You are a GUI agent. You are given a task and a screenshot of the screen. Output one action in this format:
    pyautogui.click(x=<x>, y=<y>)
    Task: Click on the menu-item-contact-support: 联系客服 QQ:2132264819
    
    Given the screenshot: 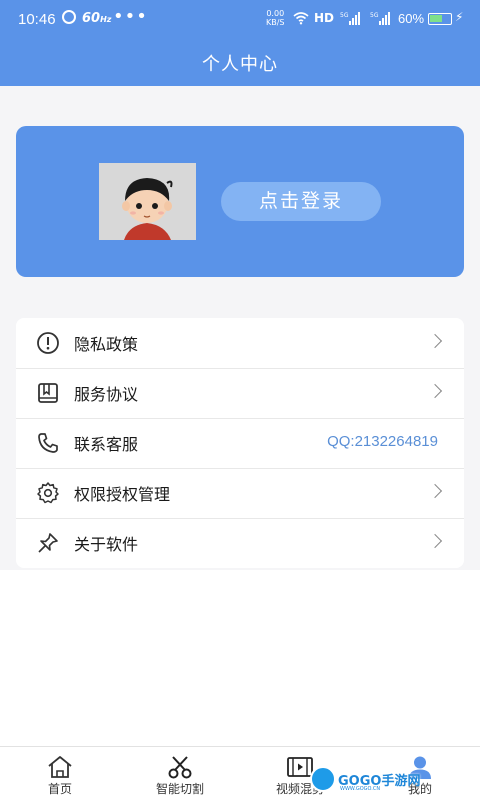 What is the action you would take?
    pyautogui.click(x=240, y=443)
    